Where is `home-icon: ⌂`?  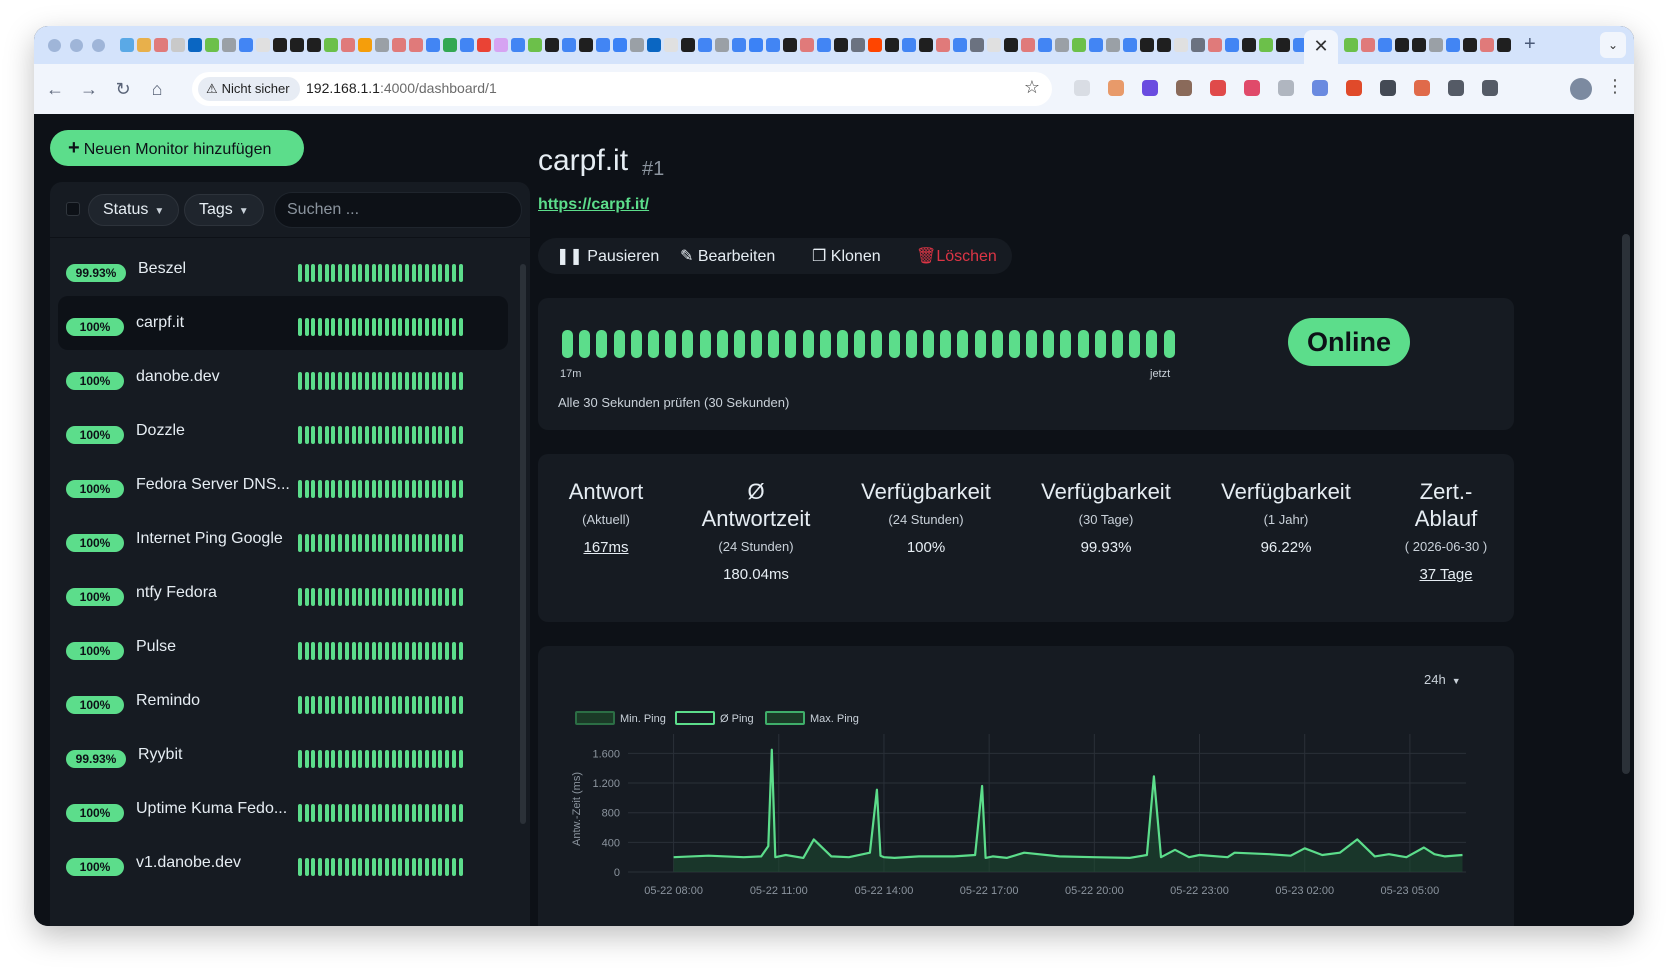
home-icon: ⌂ is located at coordinates (157, 89).